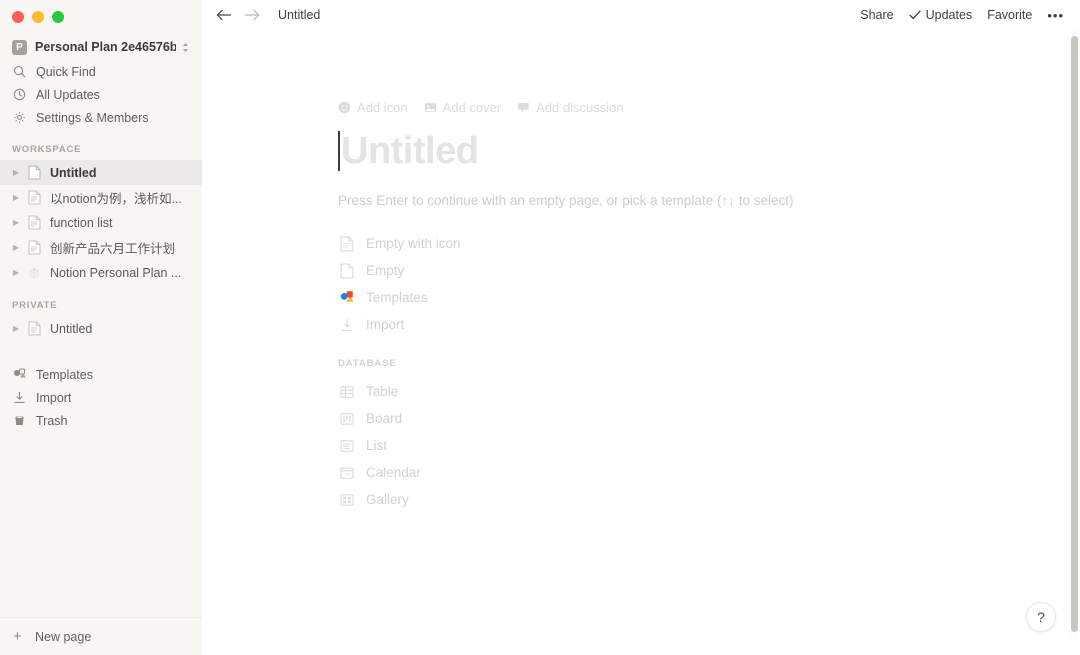 The width and height of the screenshot is (1080, 655). What do you see at coordinates (367, 363) in the screenshot?
I see `database-section-heading: DATABASE` at bounding box center [367, 363].